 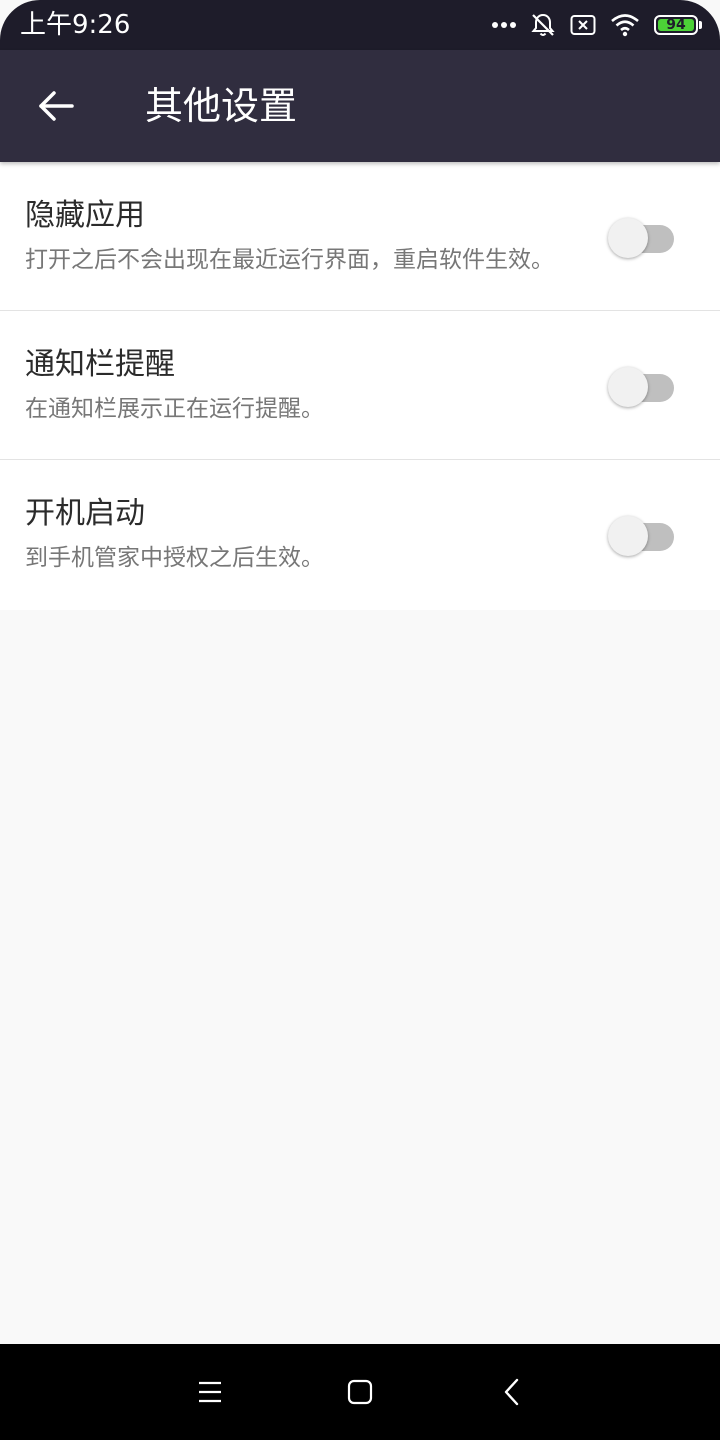 What do you see at coordinates (504, 25) in the screenshot?
I see `more-dots-icon` at bounding box center [504, 25].